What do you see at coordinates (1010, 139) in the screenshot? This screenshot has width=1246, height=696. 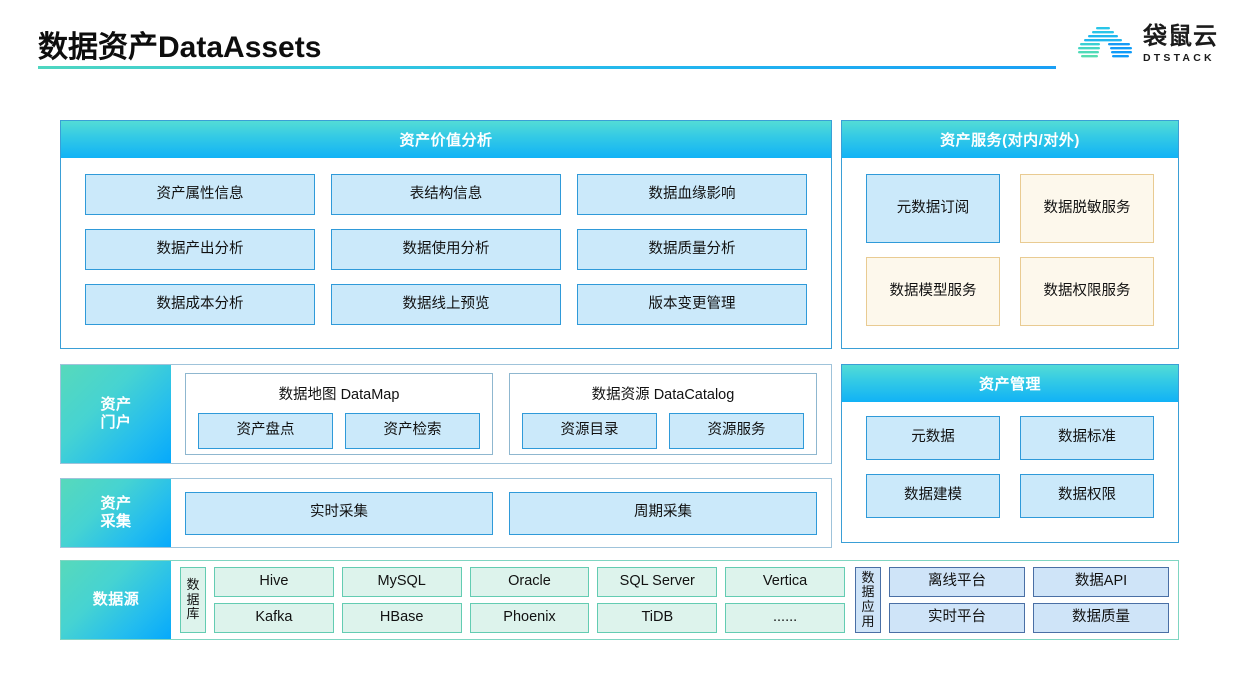 I see `panel-asset-service-title: 资产服务(对内/对外)` at bounding box center [1010, 139].